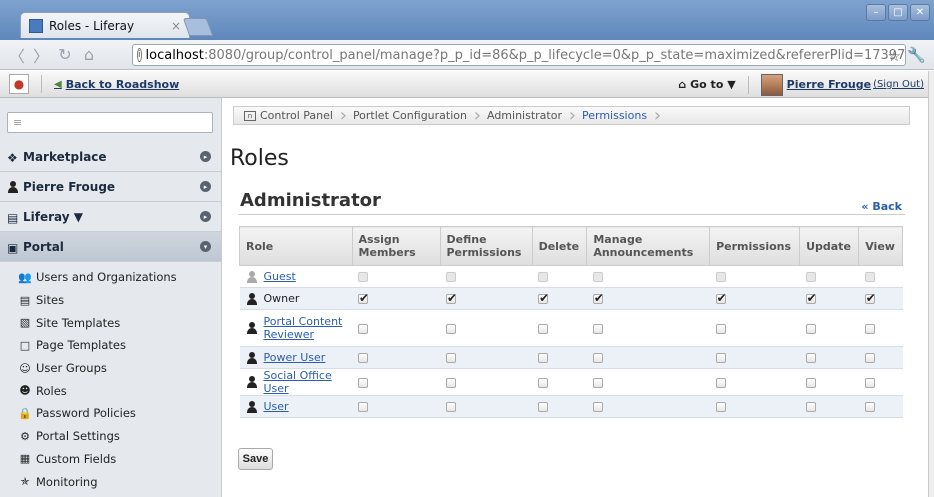 The image size is (934, 497). Describe the element at coordinates (713, 84) in the screenshot. I see `goto-label: Go to ▼` at that location.